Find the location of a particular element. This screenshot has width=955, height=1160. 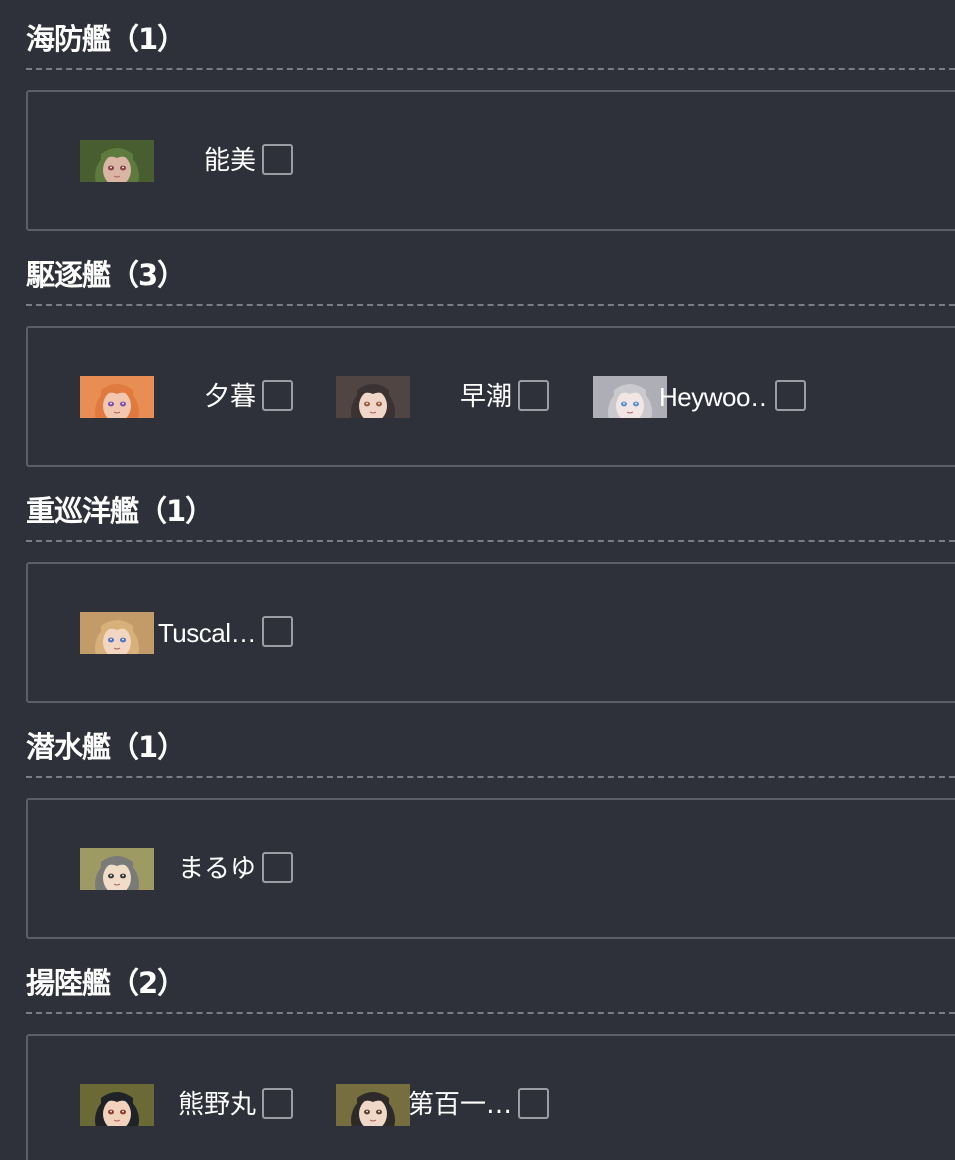

ship-name: 早潮 is located at coordinates (485, 397).